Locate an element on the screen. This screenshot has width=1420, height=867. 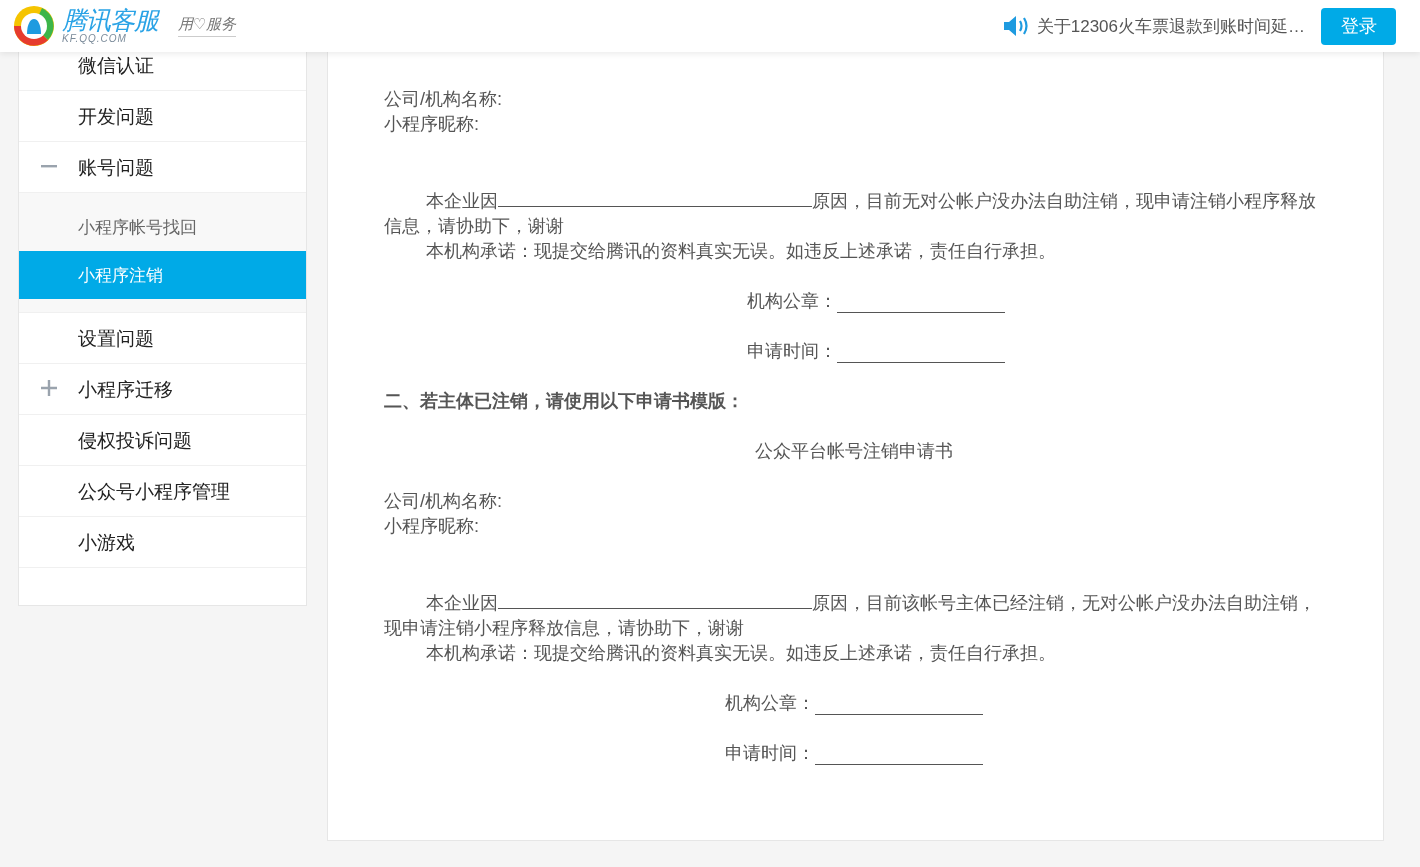
sidebar-item: 设置问题 is located at coordinates (162, 338).